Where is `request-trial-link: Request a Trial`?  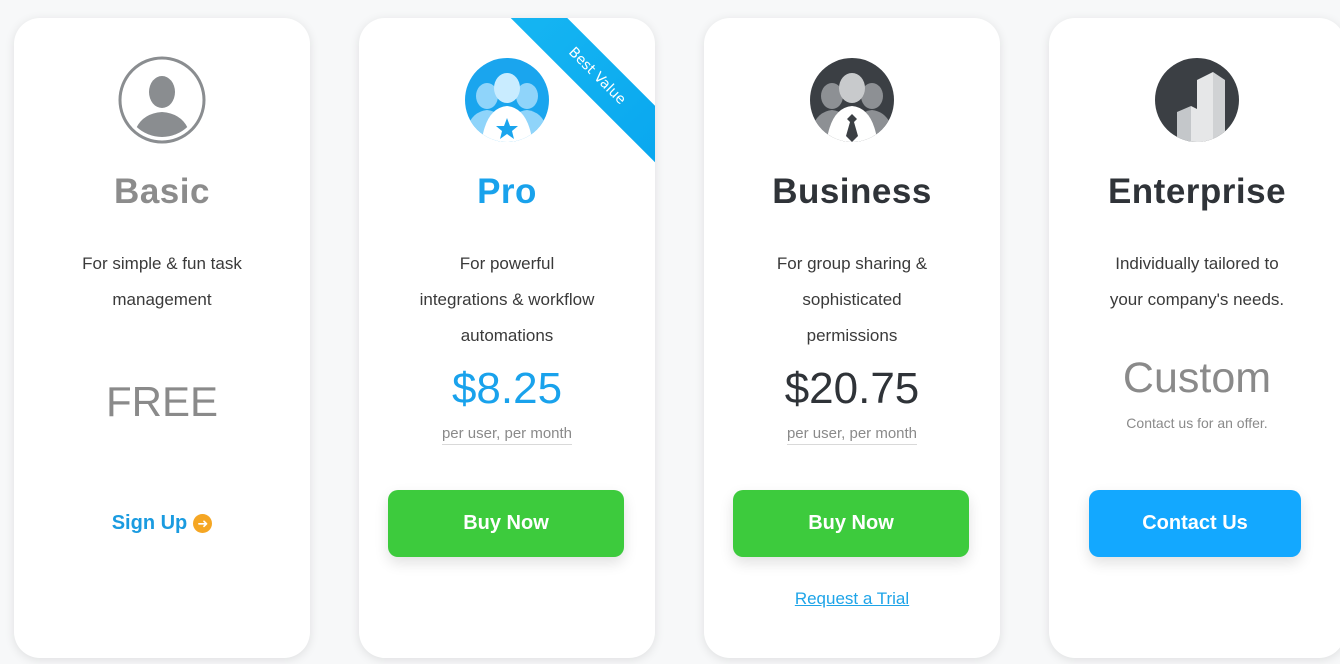
request-trial-link: Request a Trial is located at coordinates (852, 599).